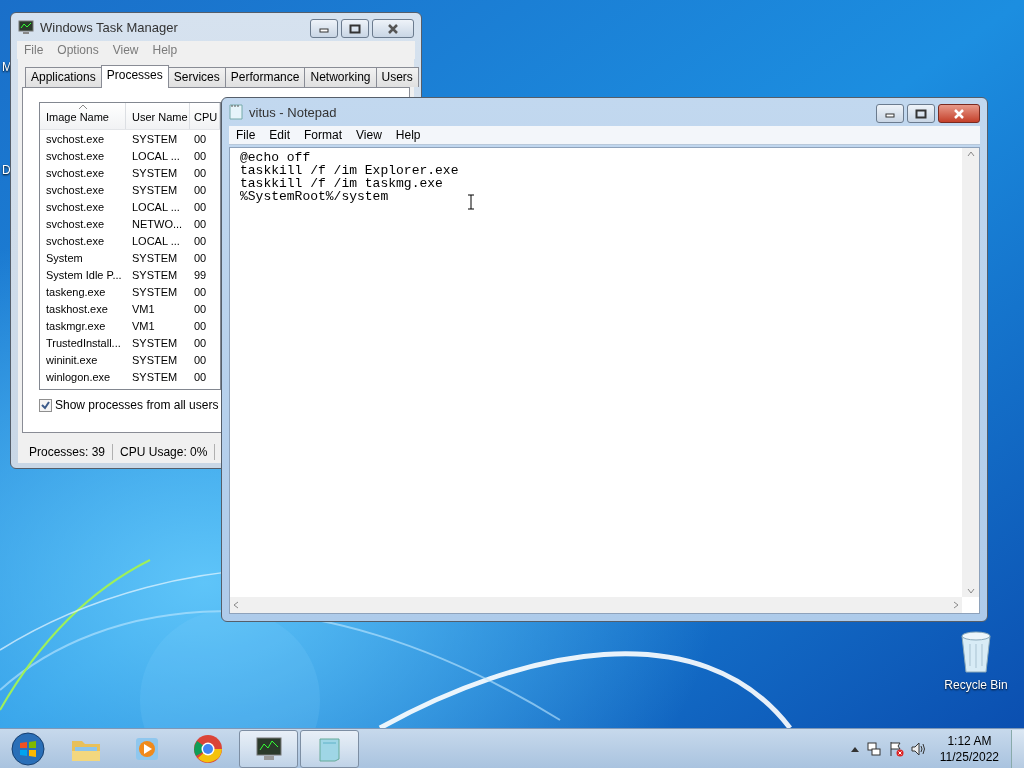  Describe the element at coordinates (82, 106) in the screenshot. I see `sort-icon` at that location.